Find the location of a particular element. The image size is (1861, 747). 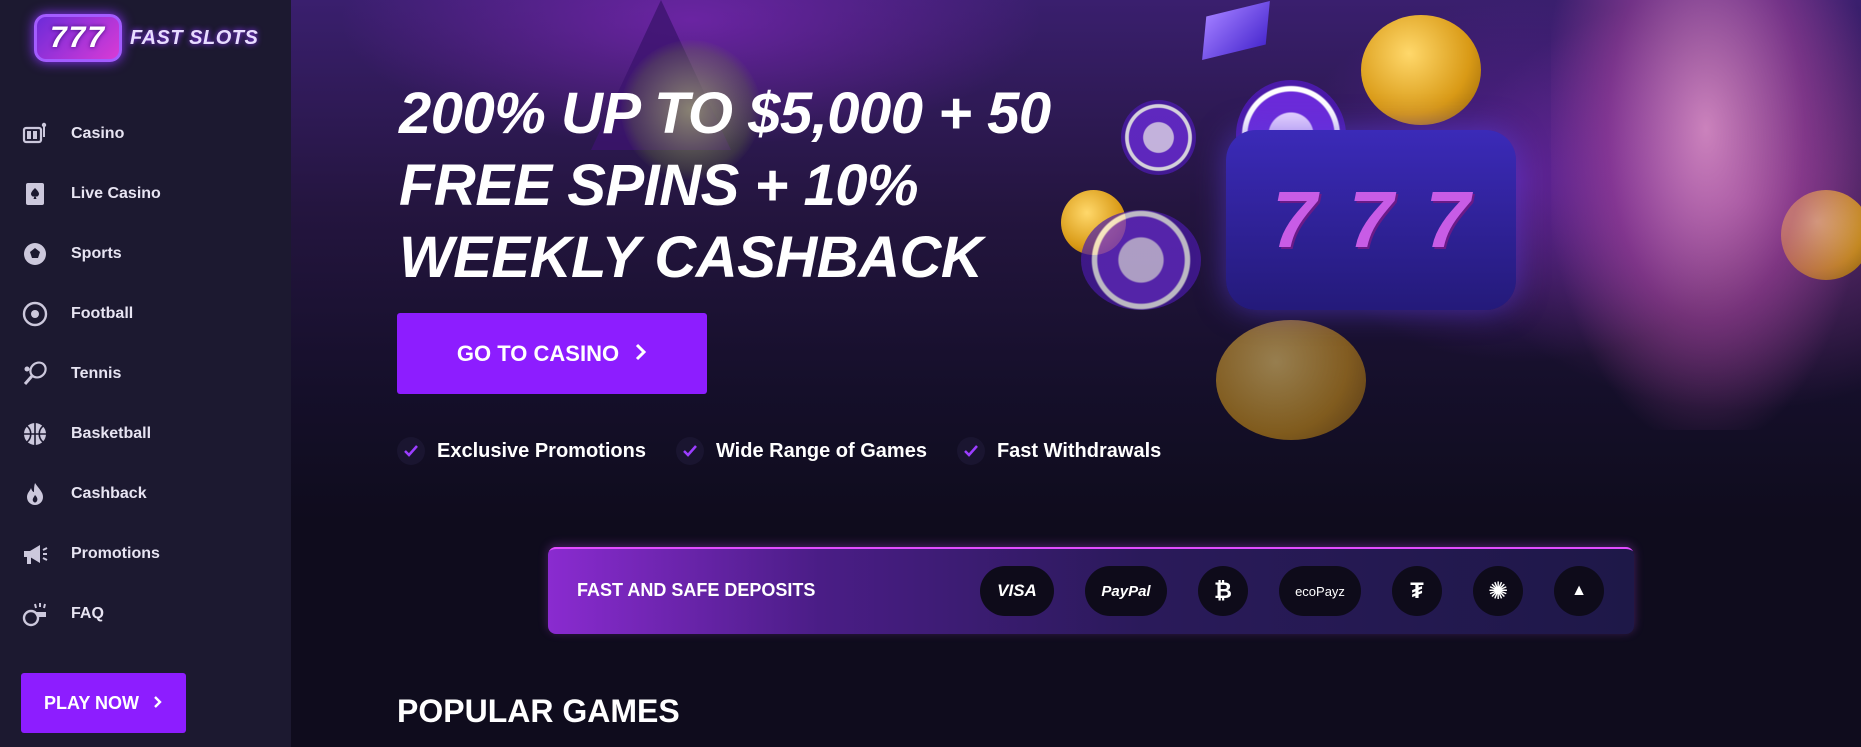

playing-card-icon is located at coordinates (35, 194).